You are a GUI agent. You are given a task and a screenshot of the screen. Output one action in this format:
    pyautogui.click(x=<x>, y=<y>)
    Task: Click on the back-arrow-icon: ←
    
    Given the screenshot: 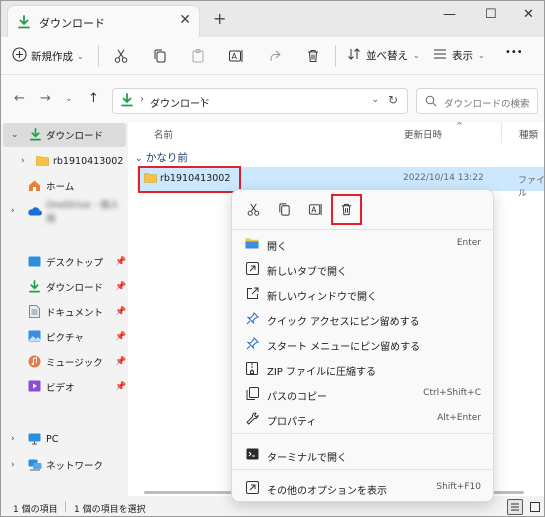 What is the action you would take?
    pyautogui.click(x=19, y=98)
    